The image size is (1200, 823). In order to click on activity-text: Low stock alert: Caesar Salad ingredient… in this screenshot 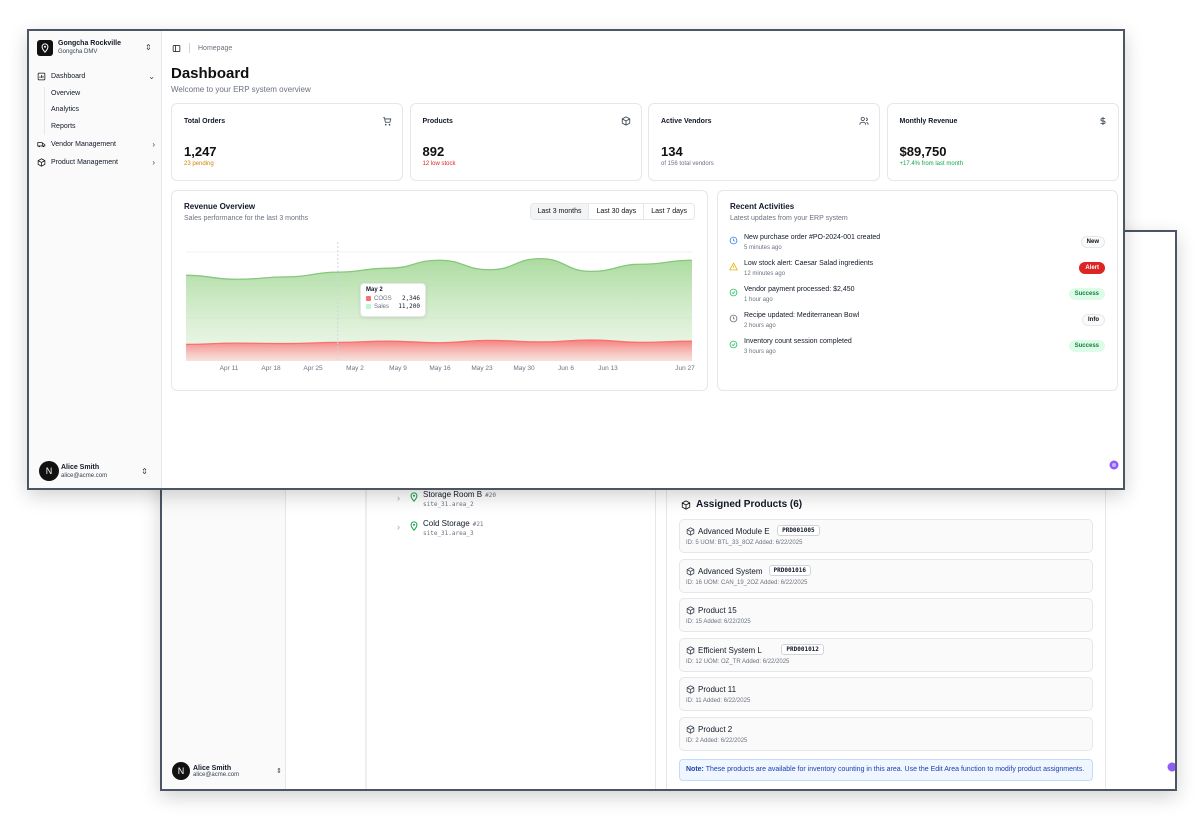, I will do `click(809, 263)`.